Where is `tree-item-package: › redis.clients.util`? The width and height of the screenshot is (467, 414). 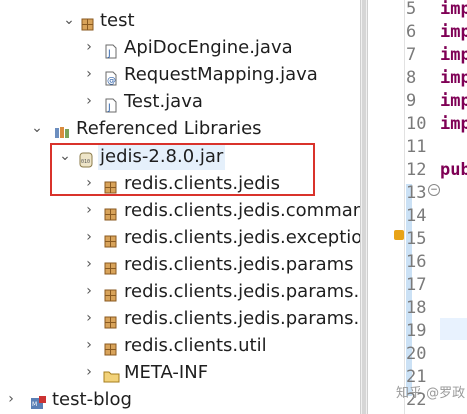
tree-item-package: › redis.clients.util is located at coordinates (180, 345).